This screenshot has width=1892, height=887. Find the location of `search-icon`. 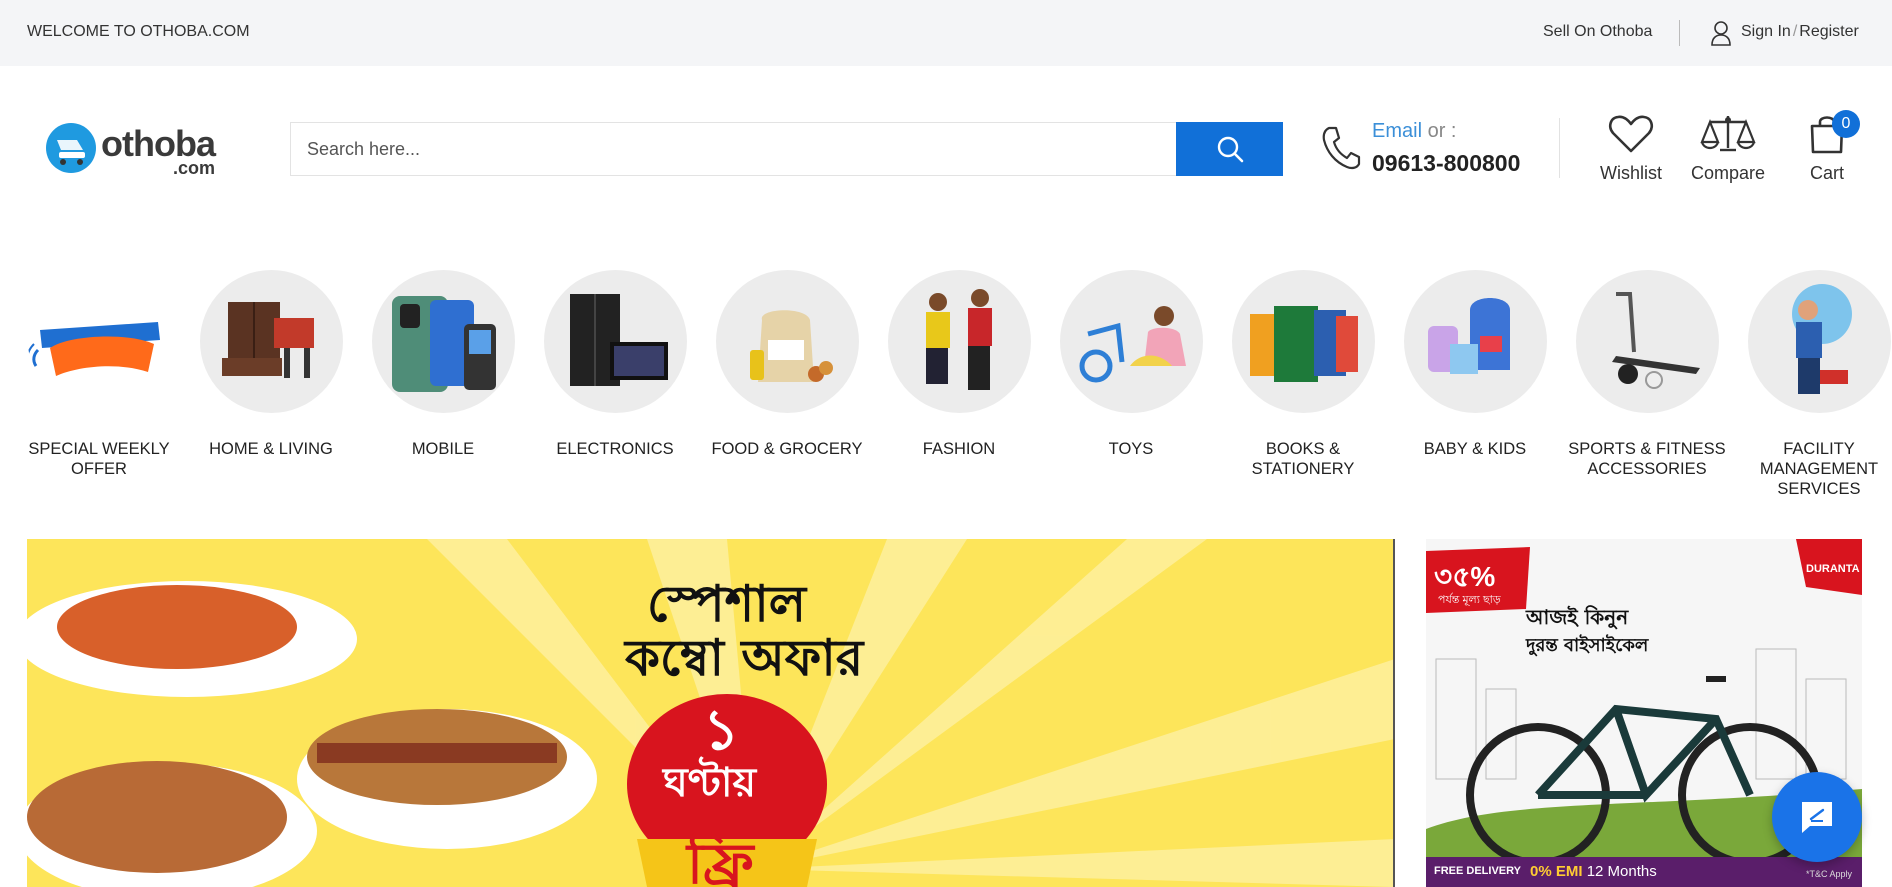

search-icon is located at coordinates (1230, 149).